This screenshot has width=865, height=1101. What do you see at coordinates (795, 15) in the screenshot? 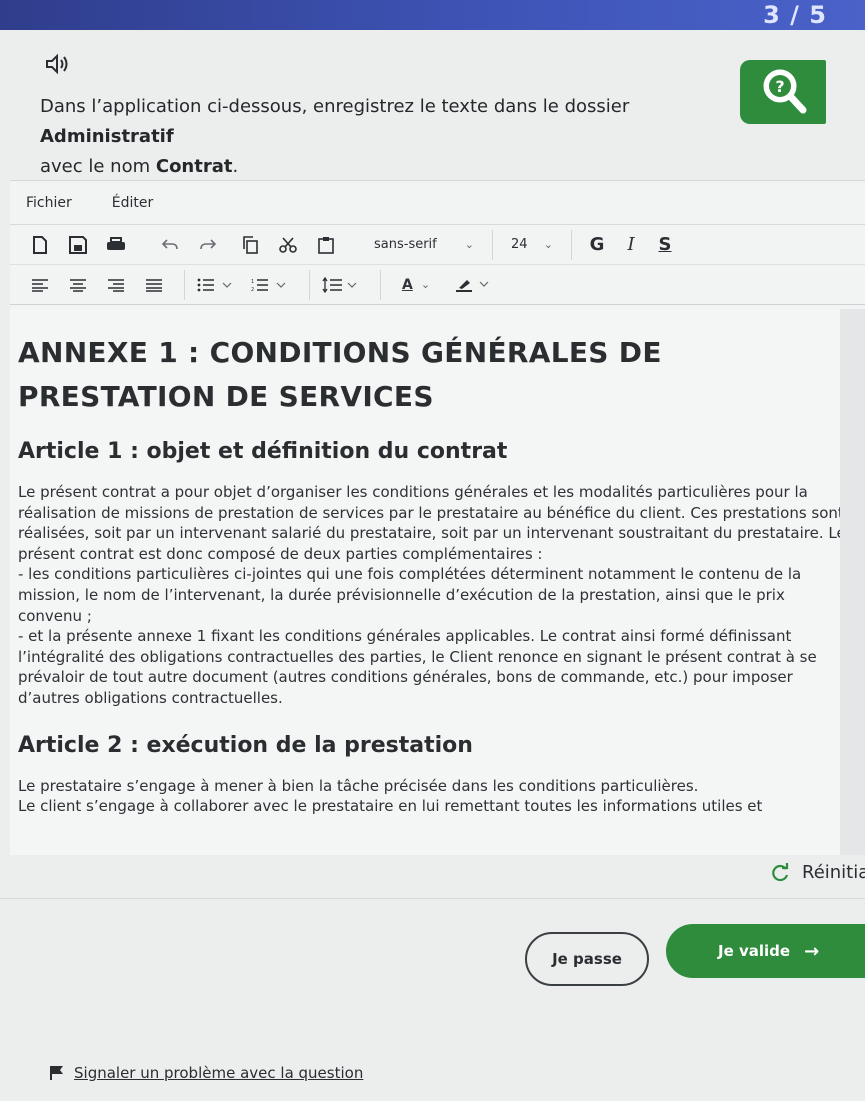
I see `question-progress: 3 / 5` at bounding box center [795, 15].